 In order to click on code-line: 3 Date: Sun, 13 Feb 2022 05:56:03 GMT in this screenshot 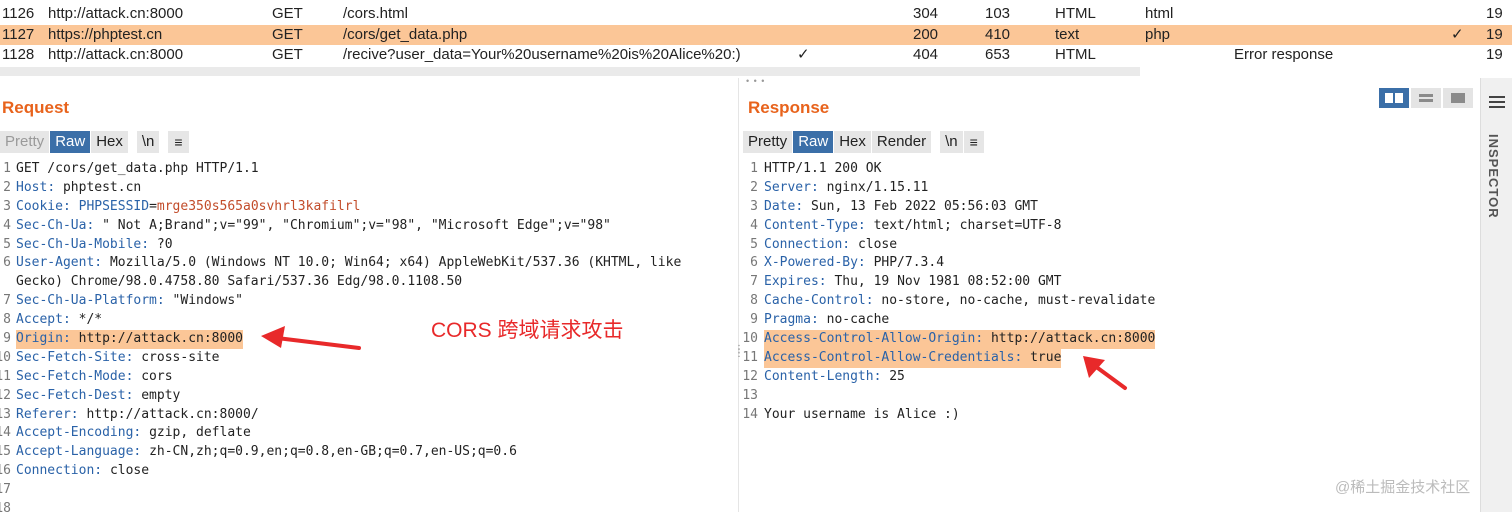, I will do `click(1109, 207)`.